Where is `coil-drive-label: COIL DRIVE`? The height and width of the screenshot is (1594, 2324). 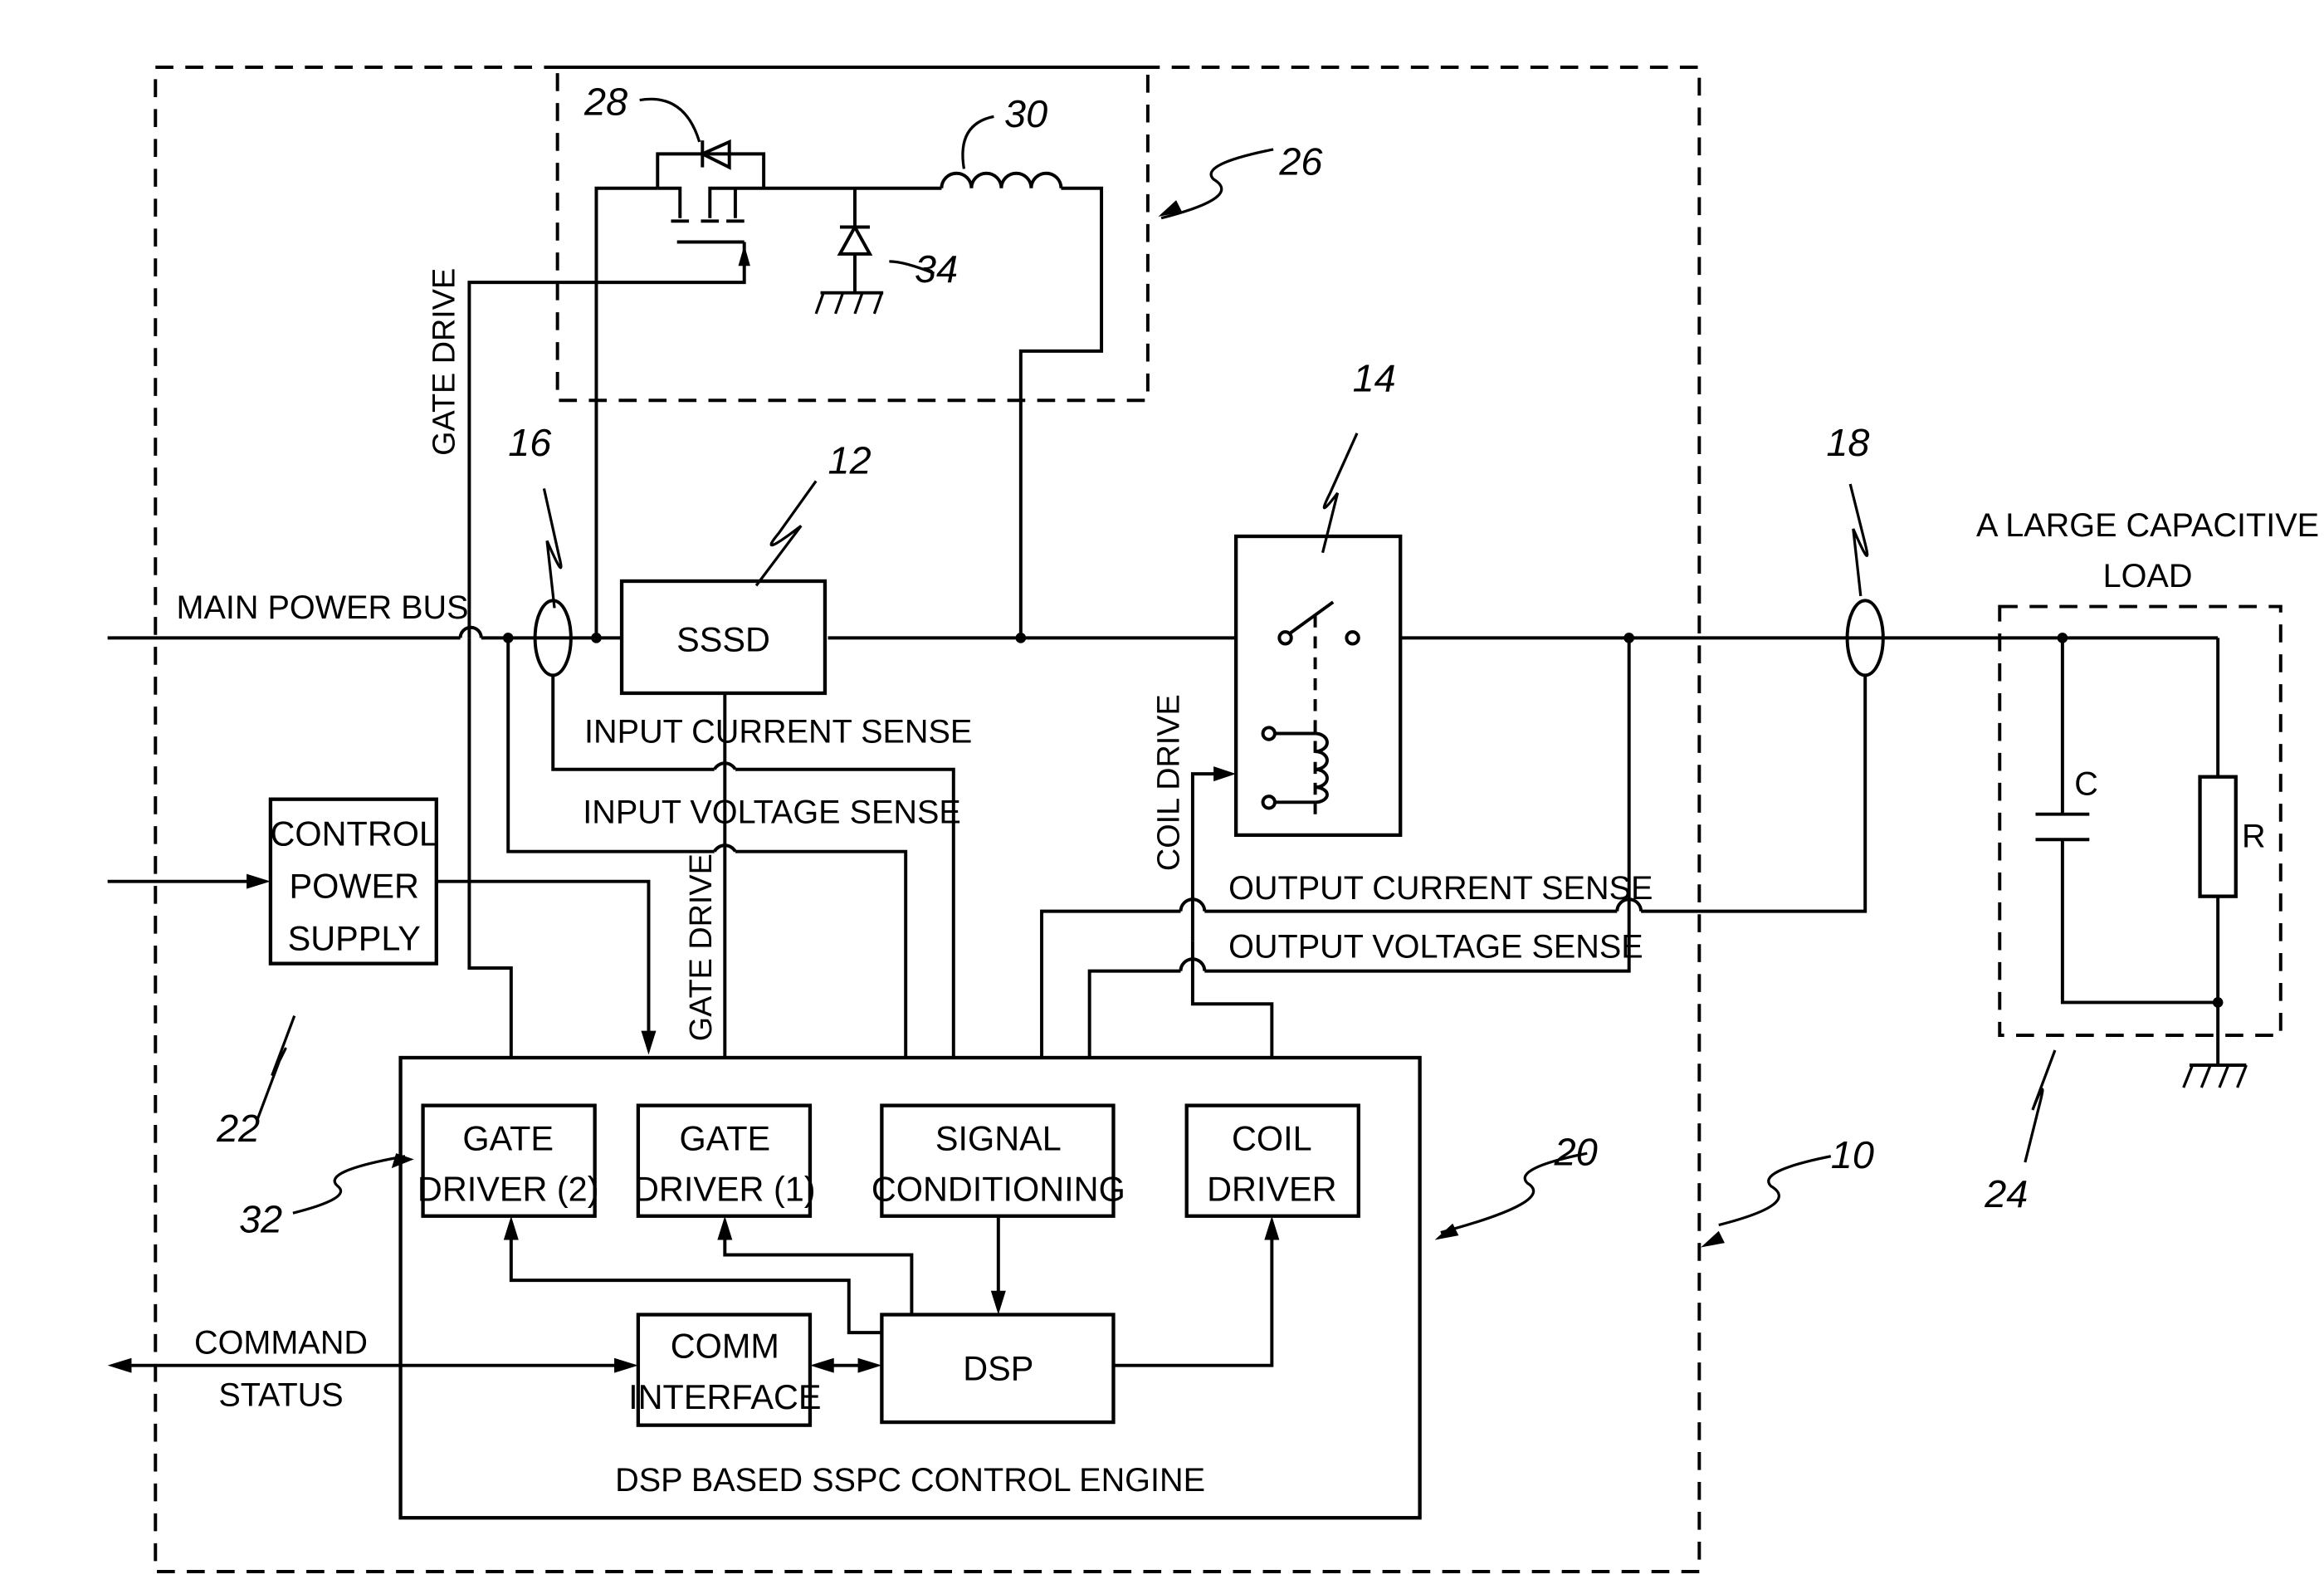
coil-drive-label: COIL DRIVE is located at coordinates (1169, 782).